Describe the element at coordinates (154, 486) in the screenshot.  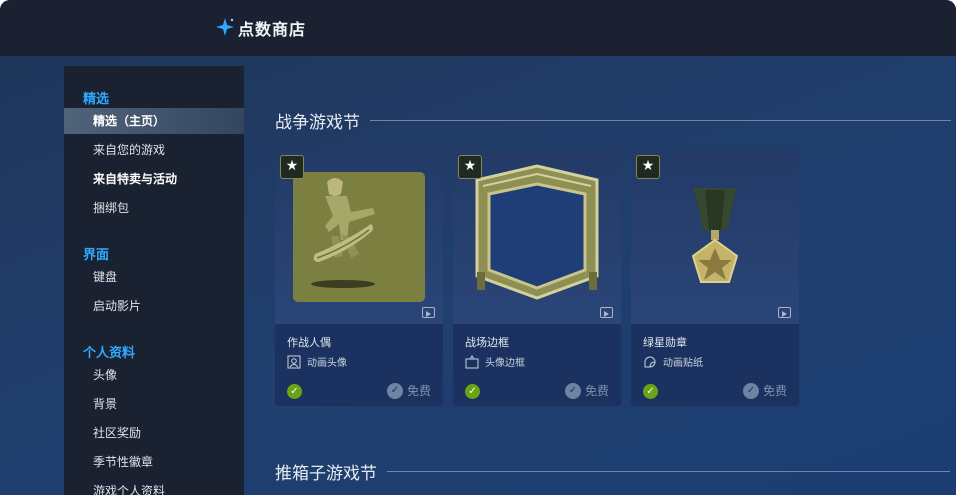
I see `sidebar-item-game-profile: 游戏个人资料` at that location.